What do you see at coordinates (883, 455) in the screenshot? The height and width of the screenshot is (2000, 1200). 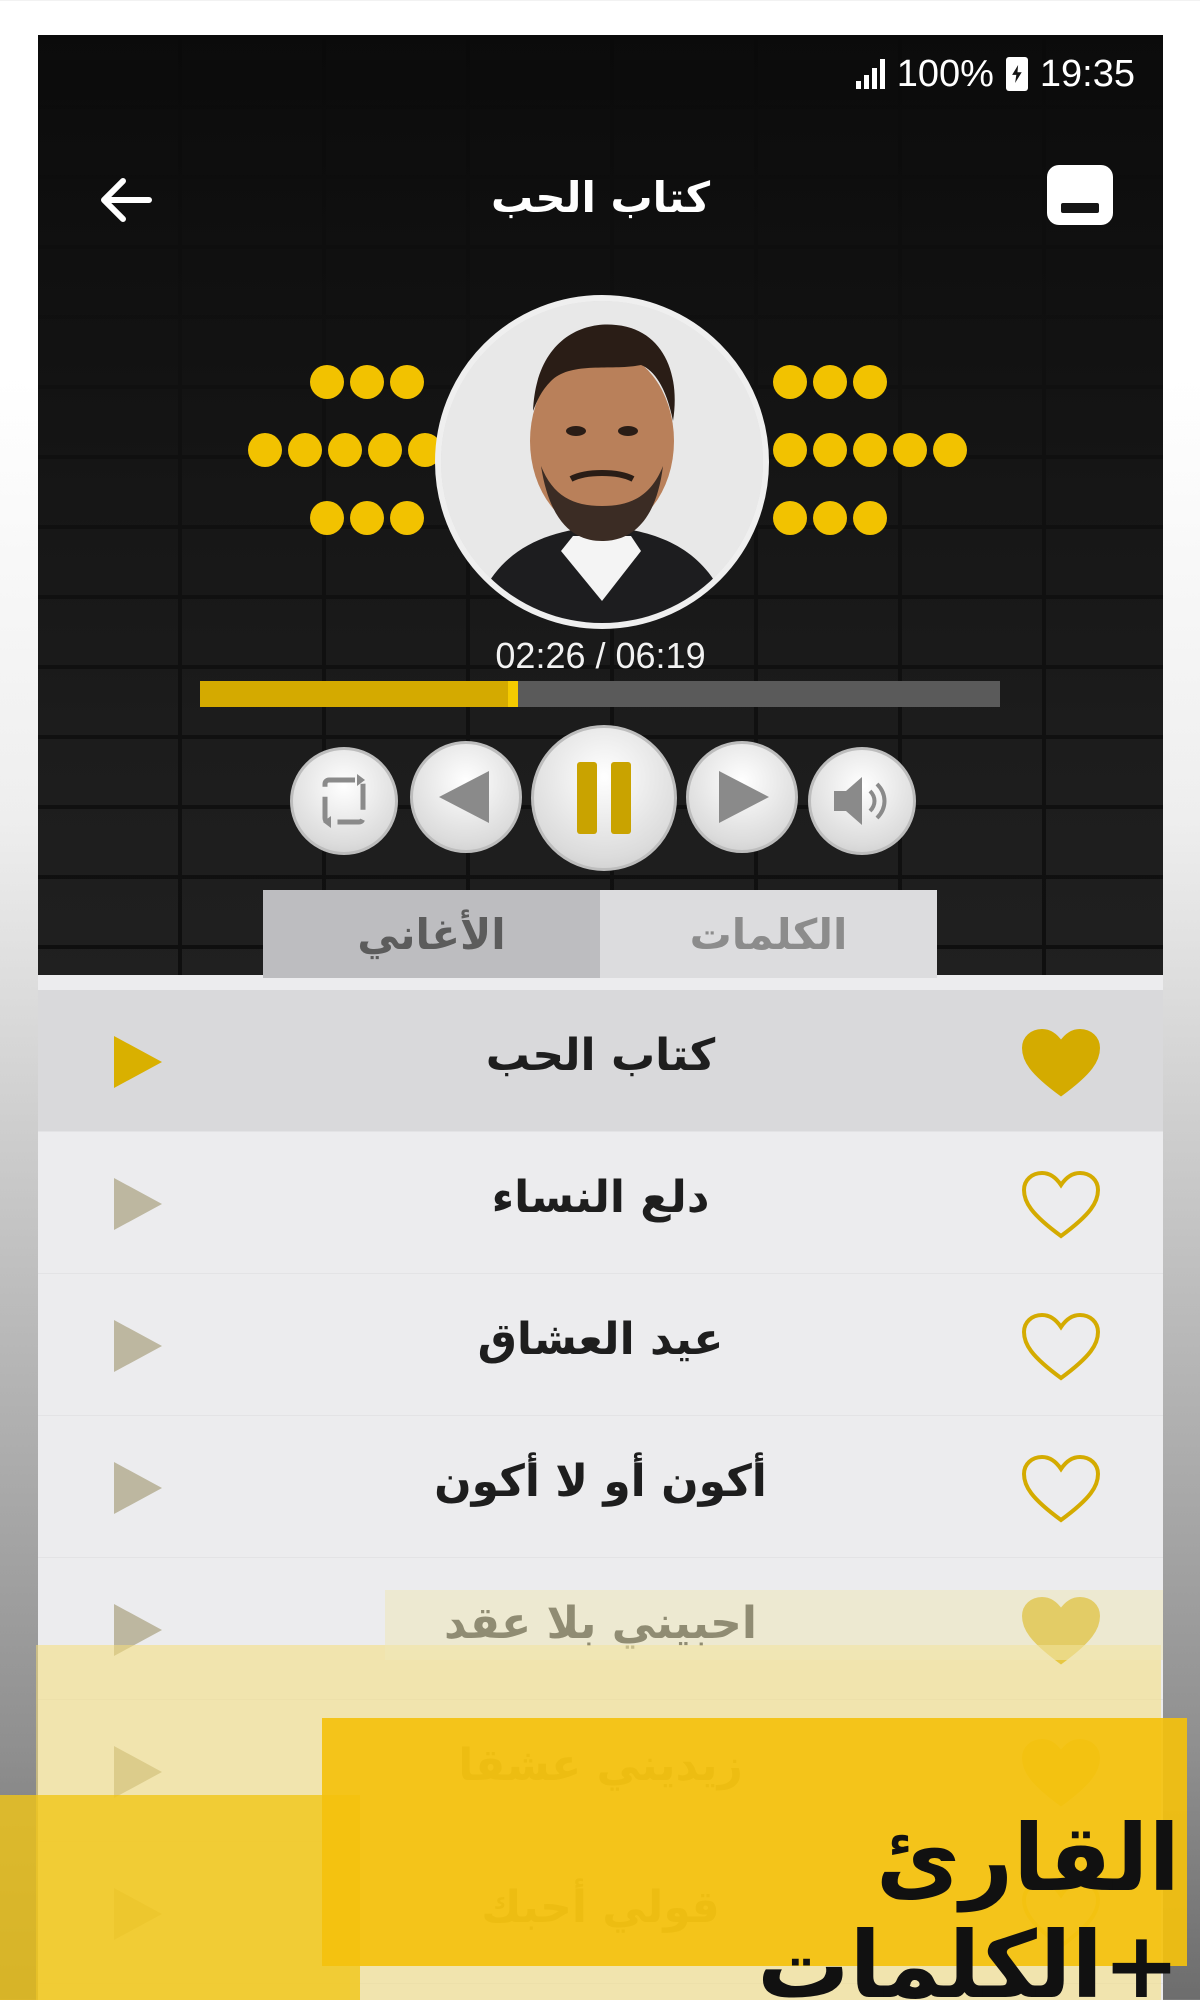 I see `equalizer-right` at bounding box center [883, 455].